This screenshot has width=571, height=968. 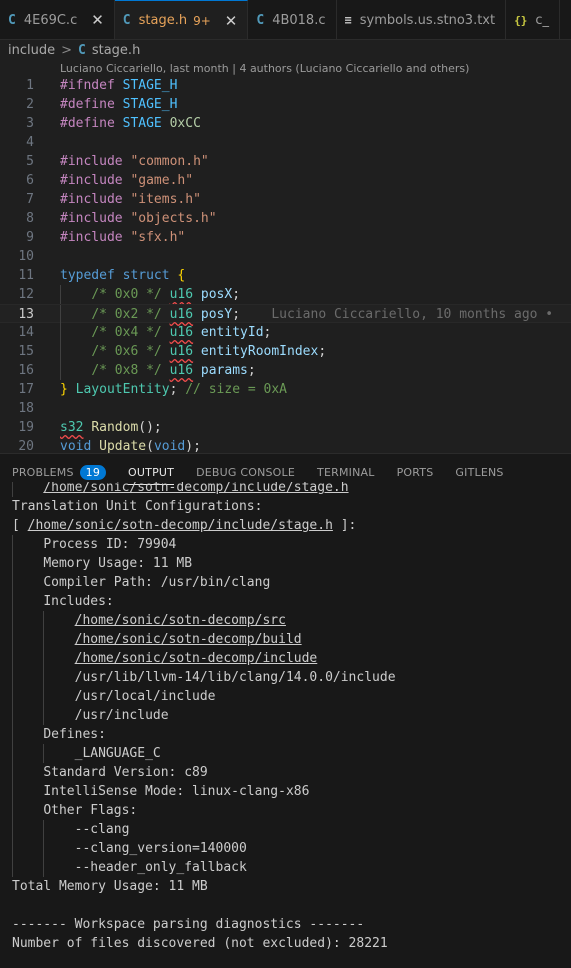 What do you see at coordinates (533, 19) in the screenshot?
I see `tab-c-json: {} c_` at bounding box center [533, 19].